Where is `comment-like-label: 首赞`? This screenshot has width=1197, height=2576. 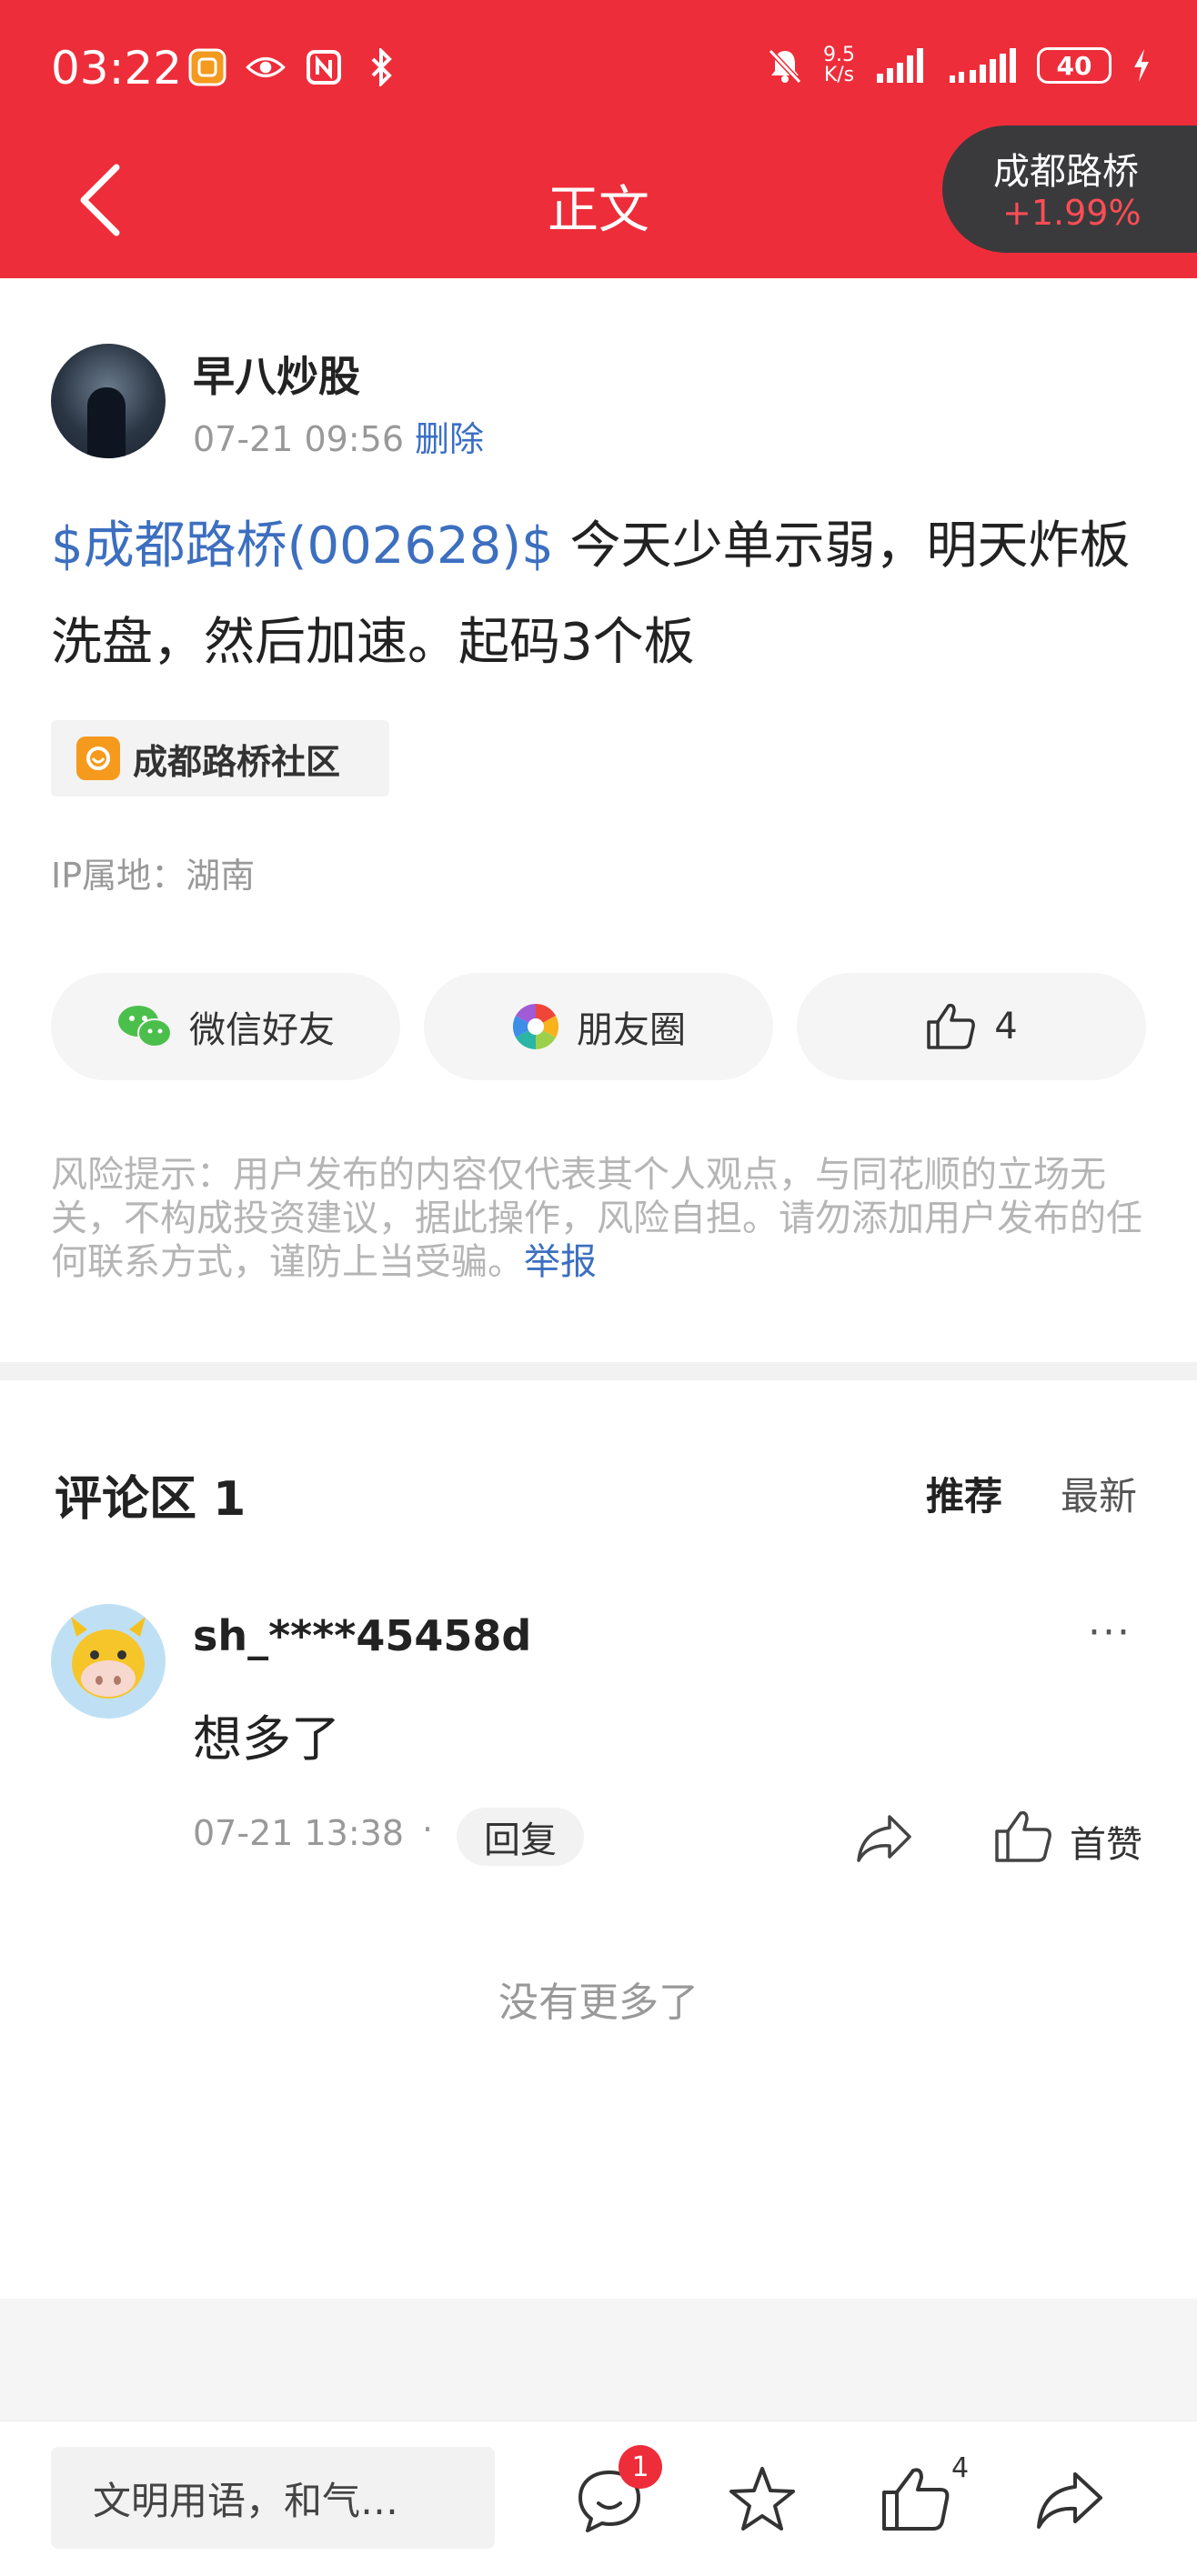
comment-like-label: 首赞 is located at coordinates (1106, 1842).